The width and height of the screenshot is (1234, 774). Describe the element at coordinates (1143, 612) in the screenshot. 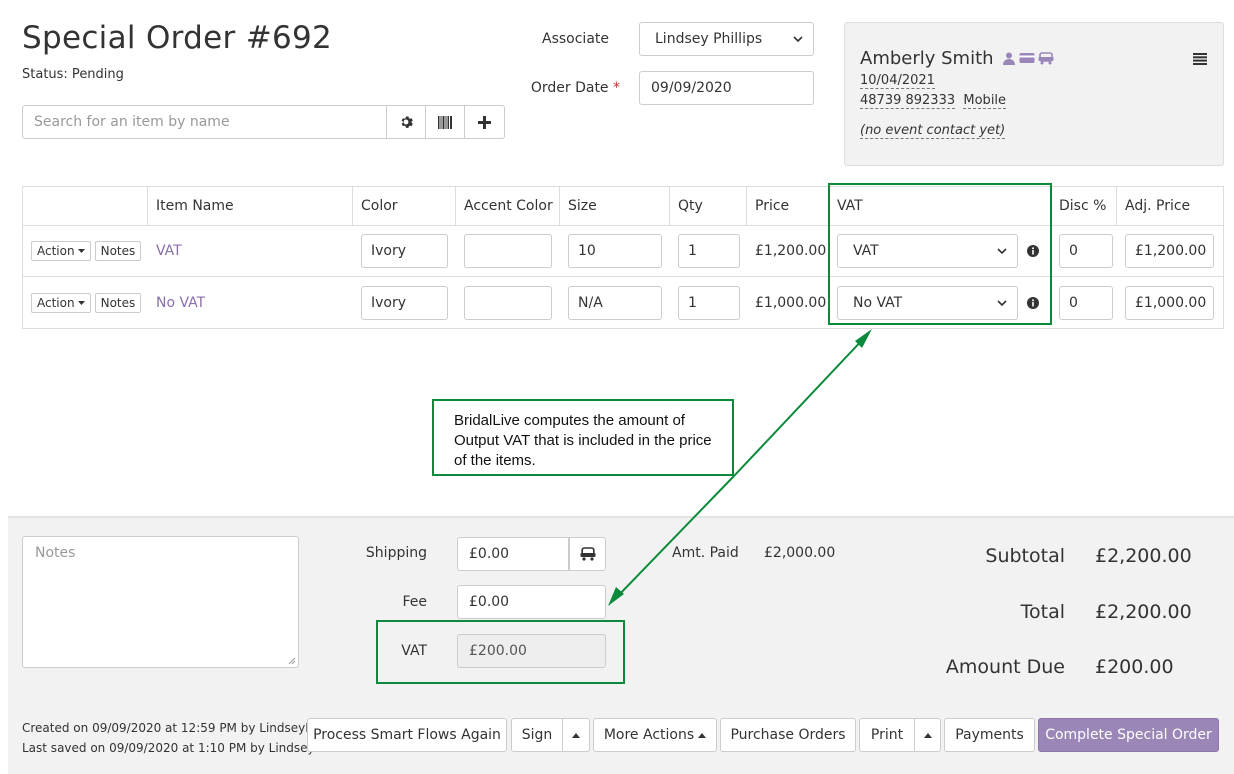

I see `total-value: £2,200.00` at that location.